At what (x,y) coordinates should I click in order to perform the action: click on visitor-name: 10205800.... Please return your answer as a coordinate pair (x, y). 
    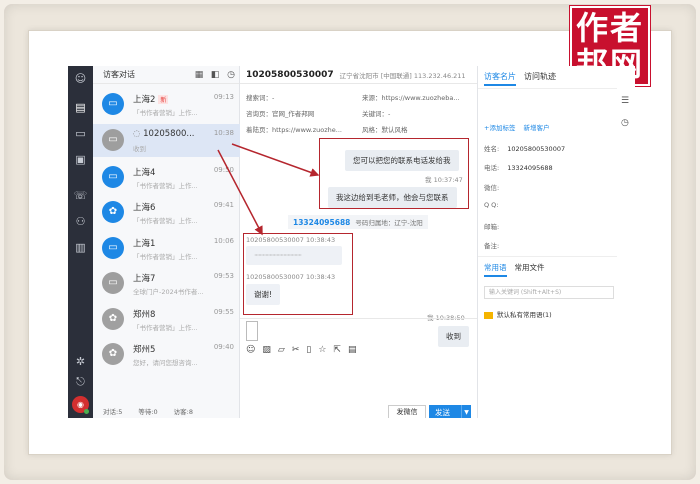
    Looking at the image, I should click on (169, 134).